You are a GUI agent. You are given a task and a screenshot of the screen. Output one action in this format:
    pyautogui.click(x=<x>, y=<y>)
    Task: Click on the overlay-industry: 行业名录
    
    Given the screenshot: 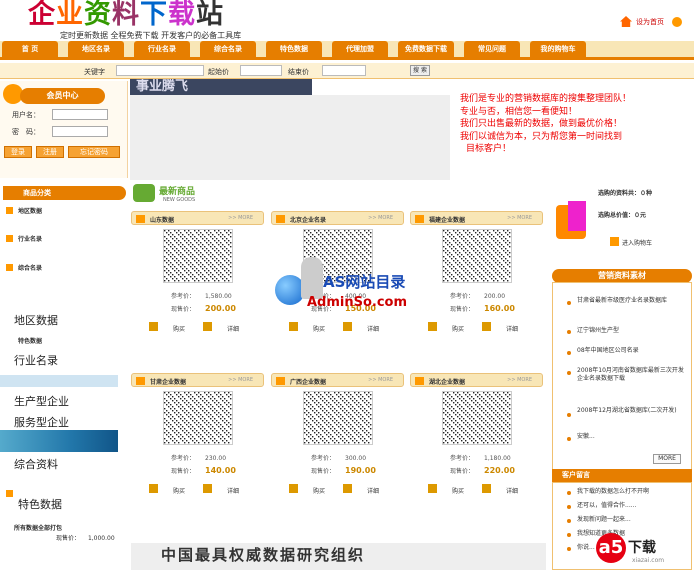 What is the action you would take?
    pyautogui.click(x=36, y=360)
    